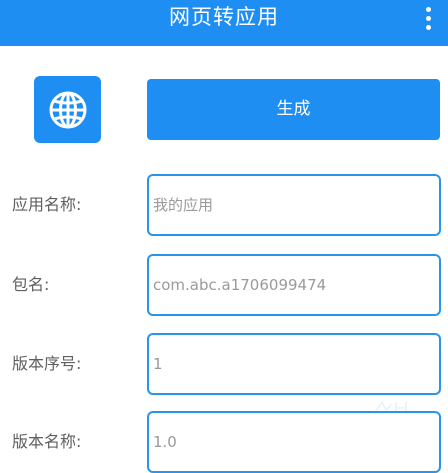 The height and width of the screenshot is (473, 448). I want to click on form-row-version-code: 版本序号:, so click(224, 364).